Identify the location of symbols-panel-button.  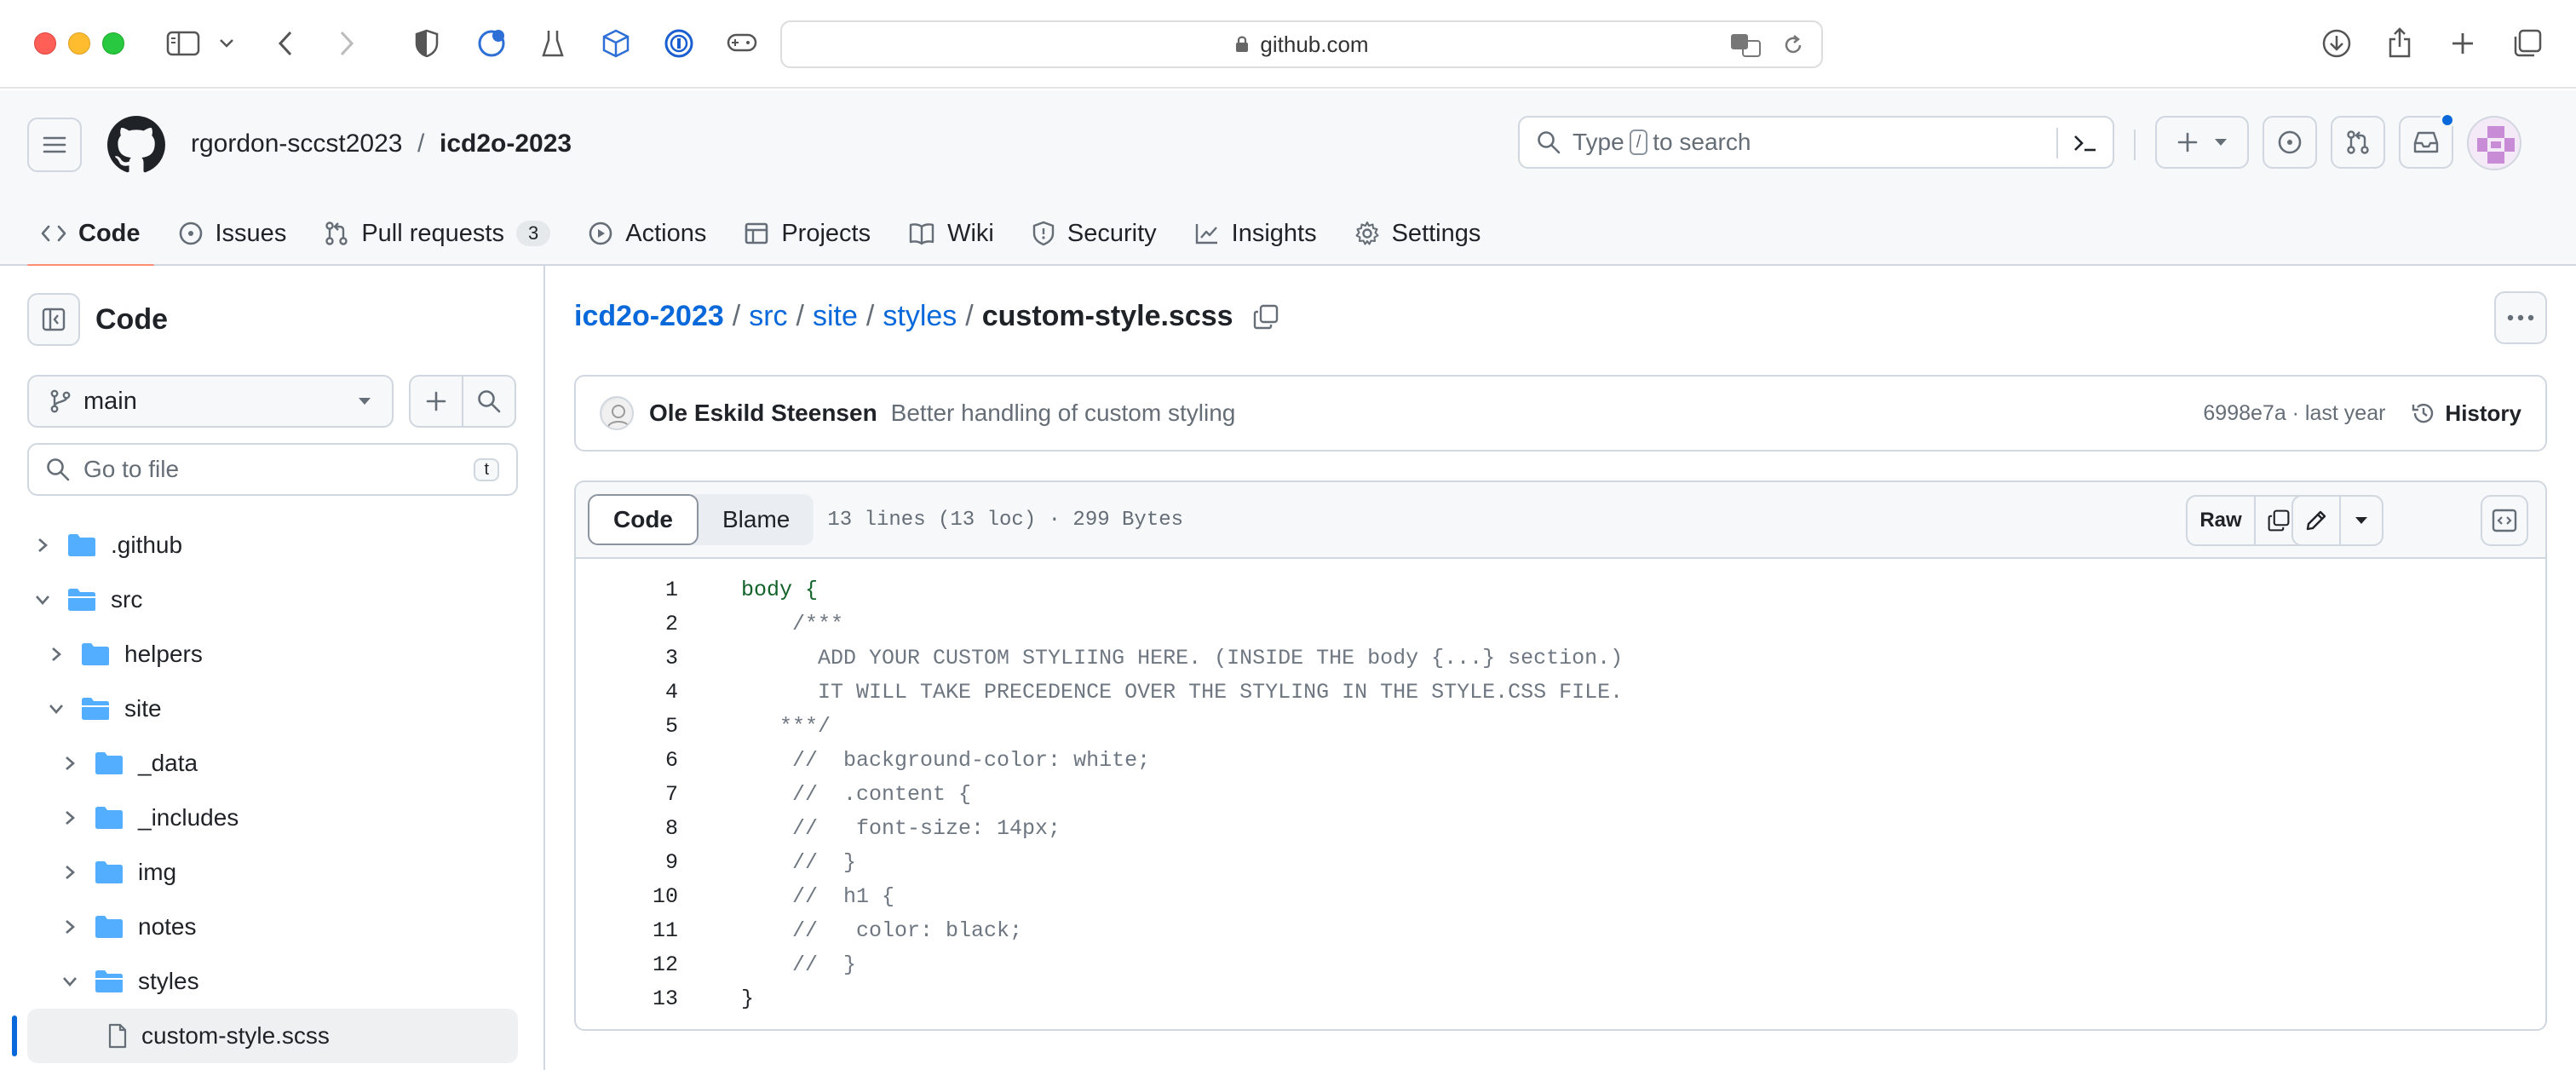
(2504, 521).